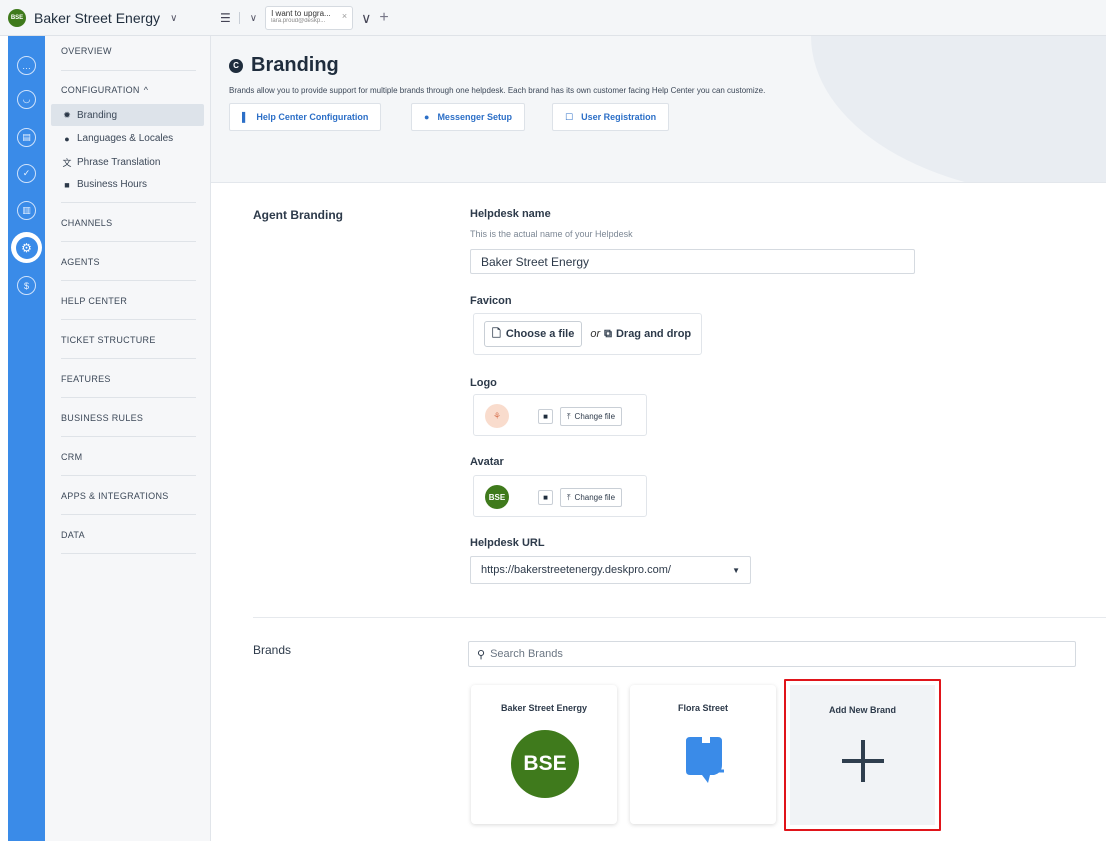 The width and height of the screenshot is (1106, 841). I want to click on upload-icon: ⤒, so click(569, 416).